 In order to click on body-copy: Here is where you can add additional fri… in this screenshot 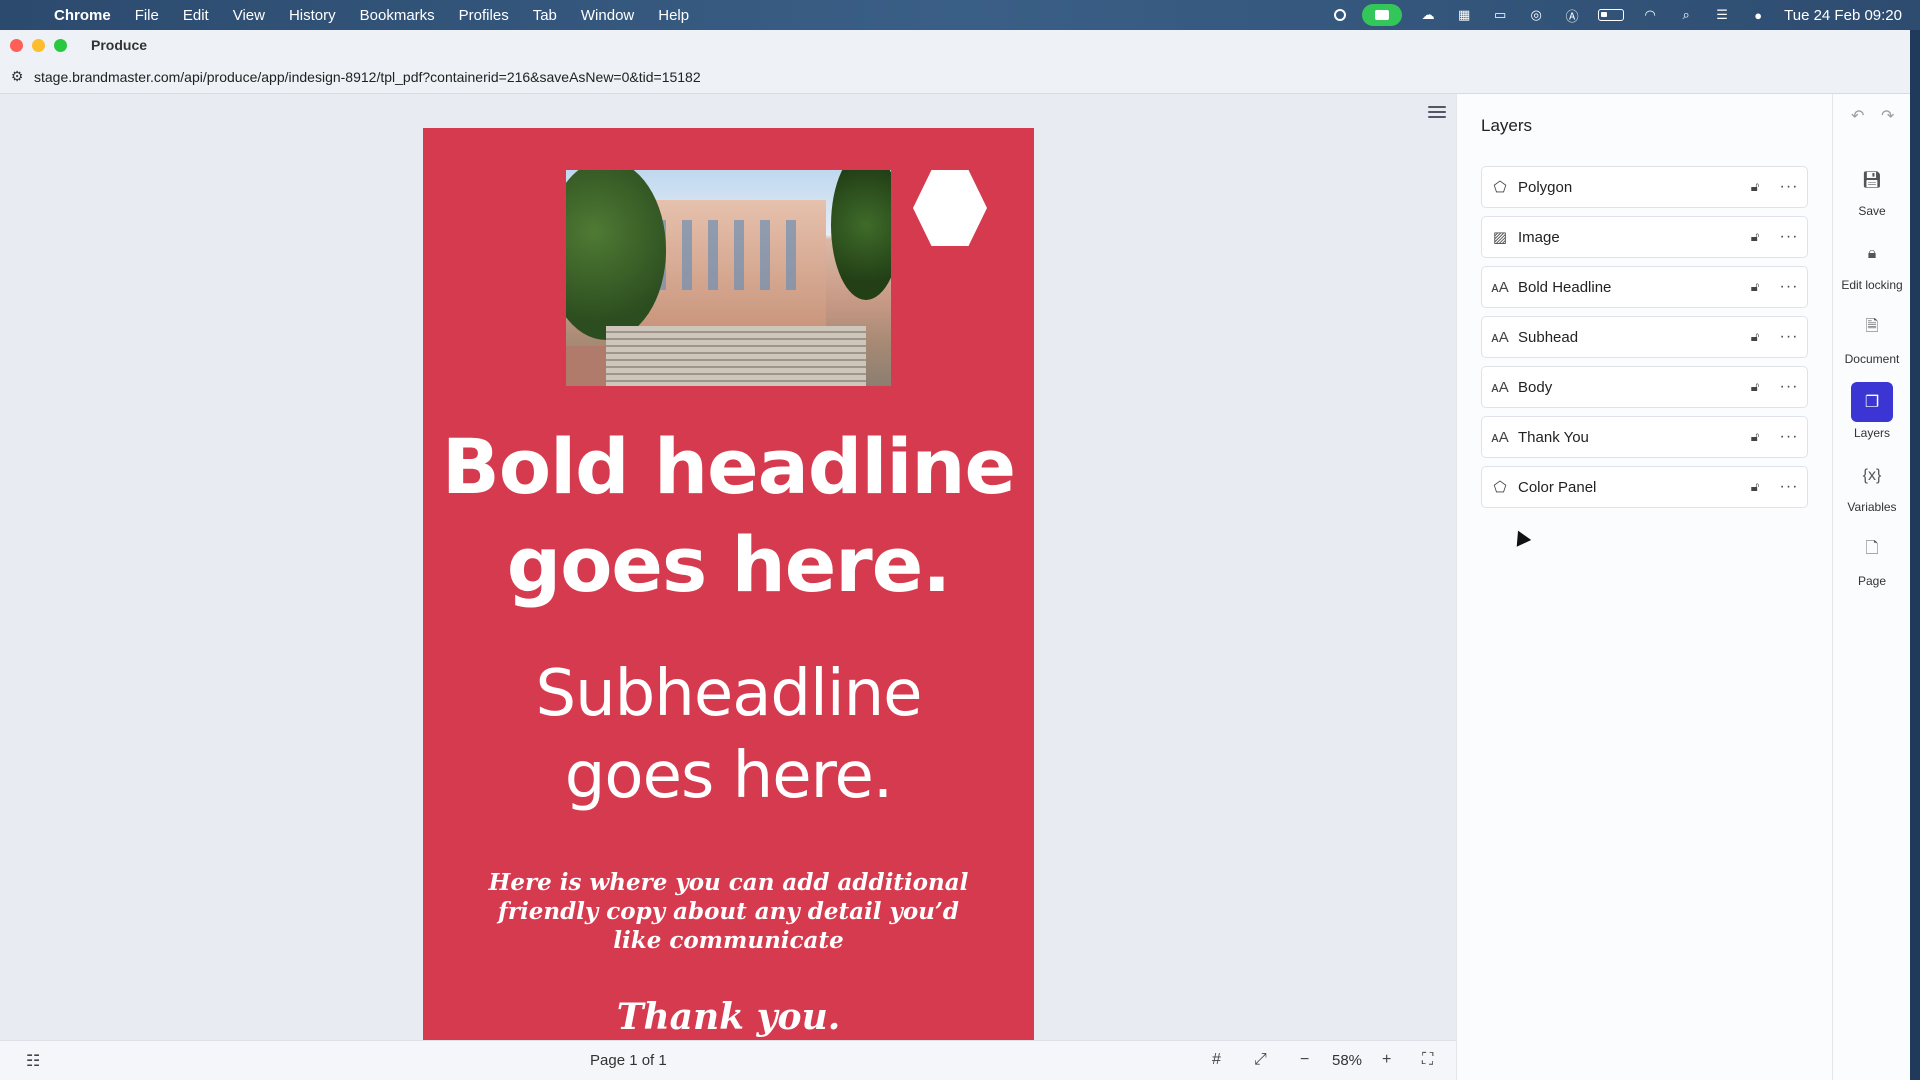, I will do `click(728, 911)`.